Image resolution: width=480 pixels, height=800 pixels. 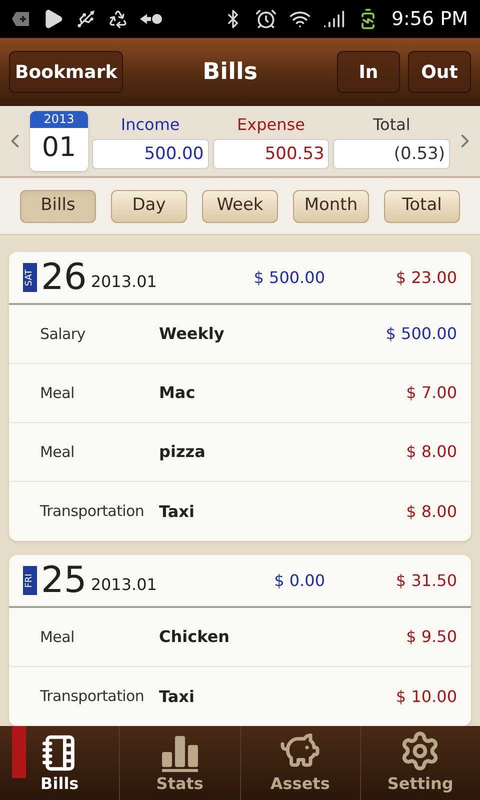 I want to click on day-expense: $ 23.00, so click(x=425, y=277).